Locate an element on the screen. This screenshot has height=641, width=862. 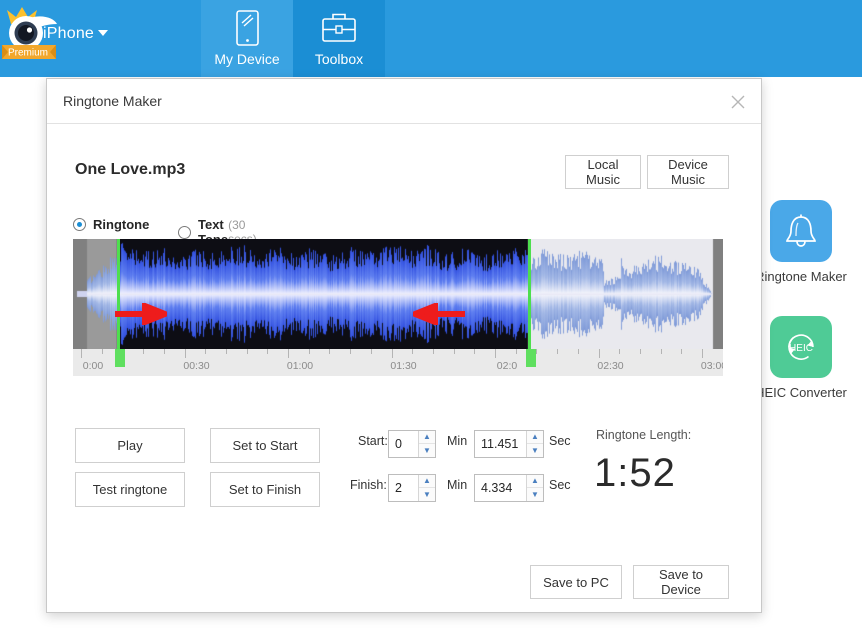
finish-minutes-stepper-buttons: ▲ ▼ is located at coordinates (426, 488).